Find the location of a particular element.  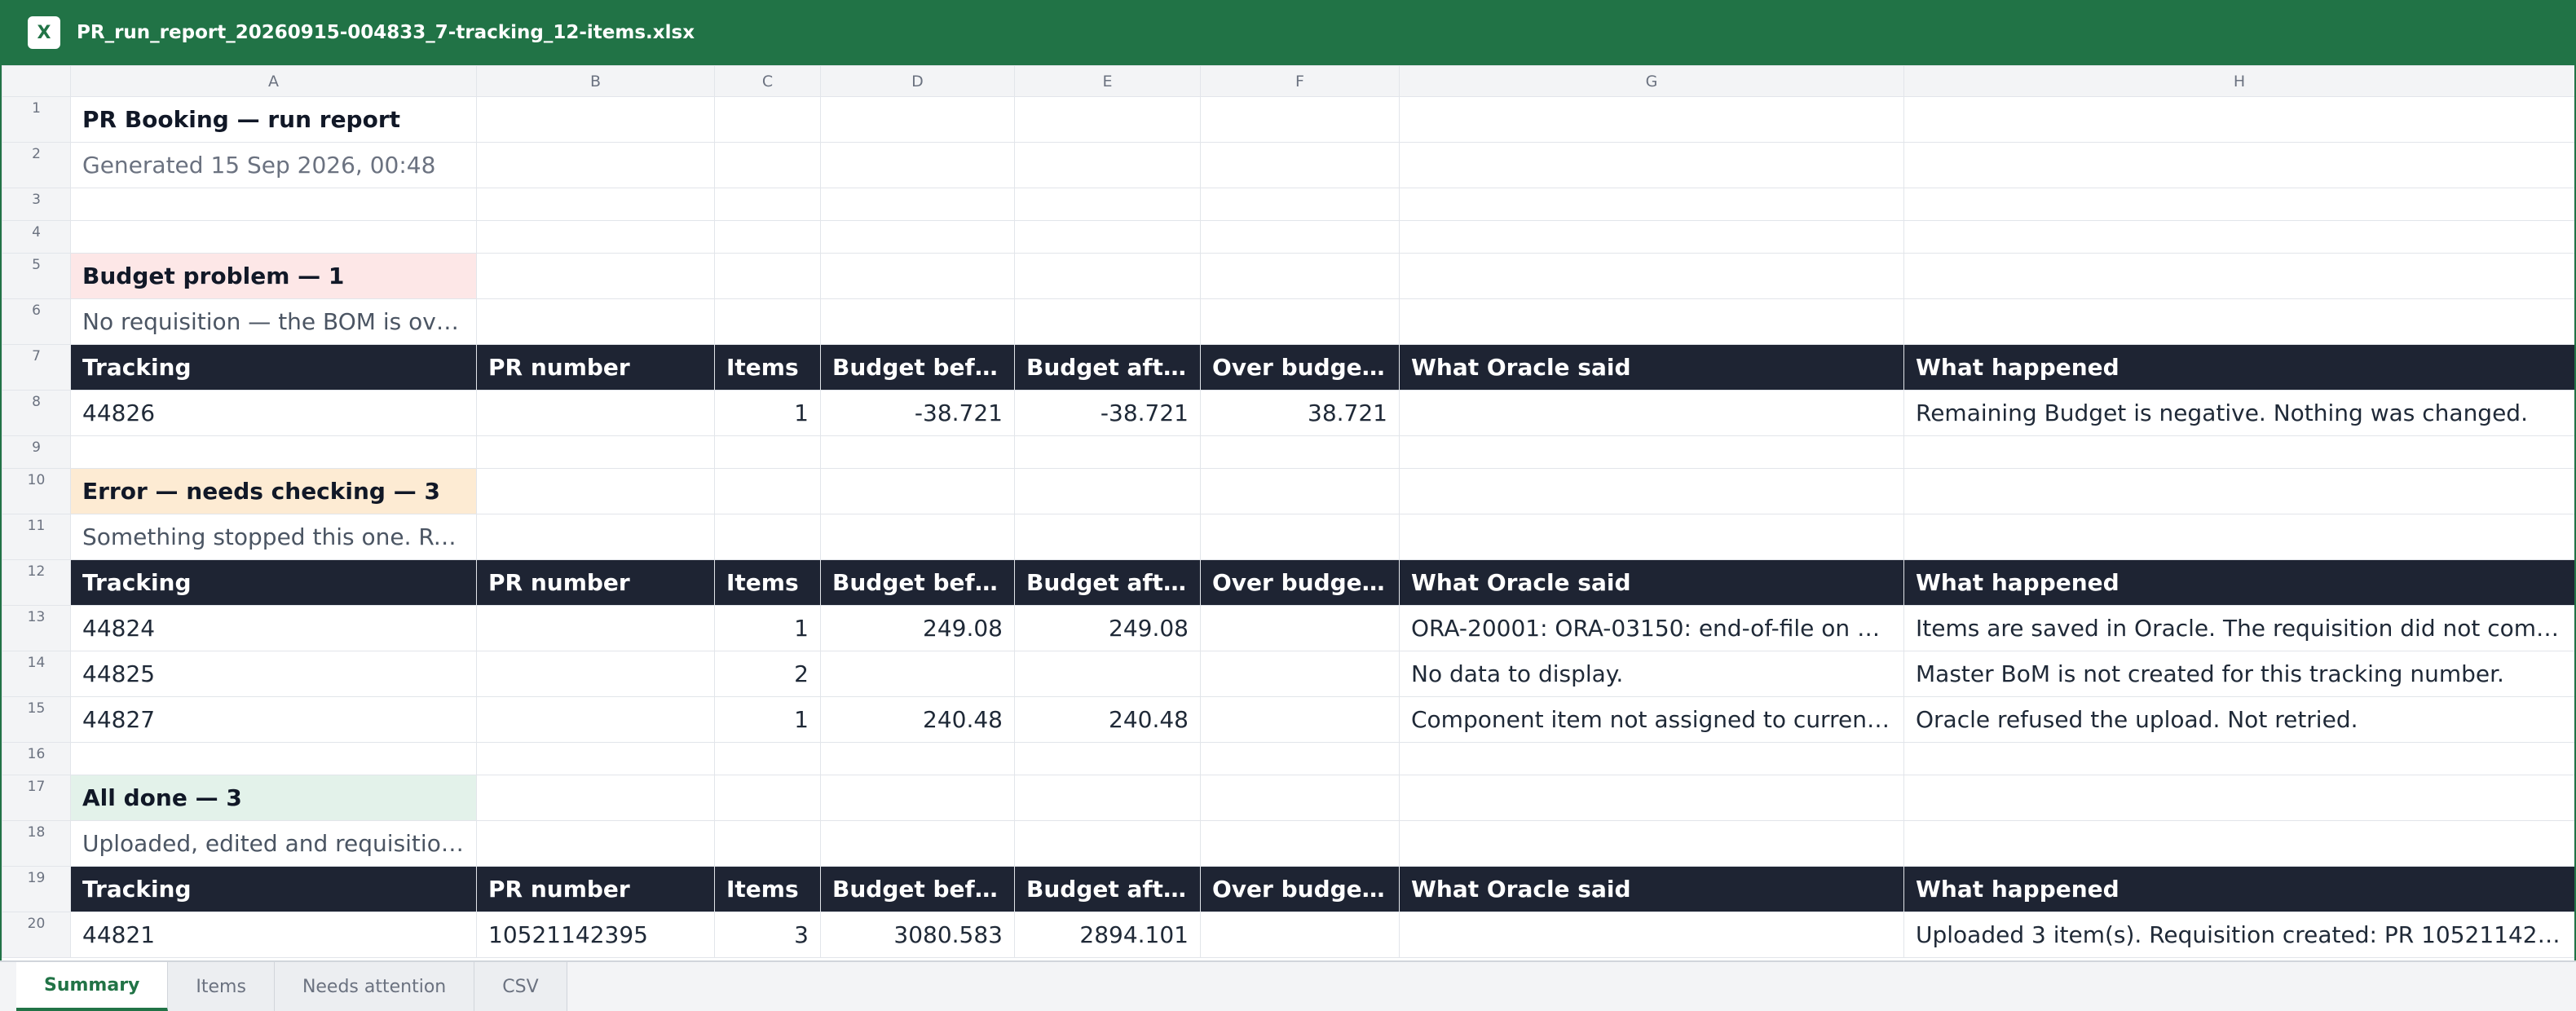

cell-budget-before: 249.08 is located at coordinates (917, 628).